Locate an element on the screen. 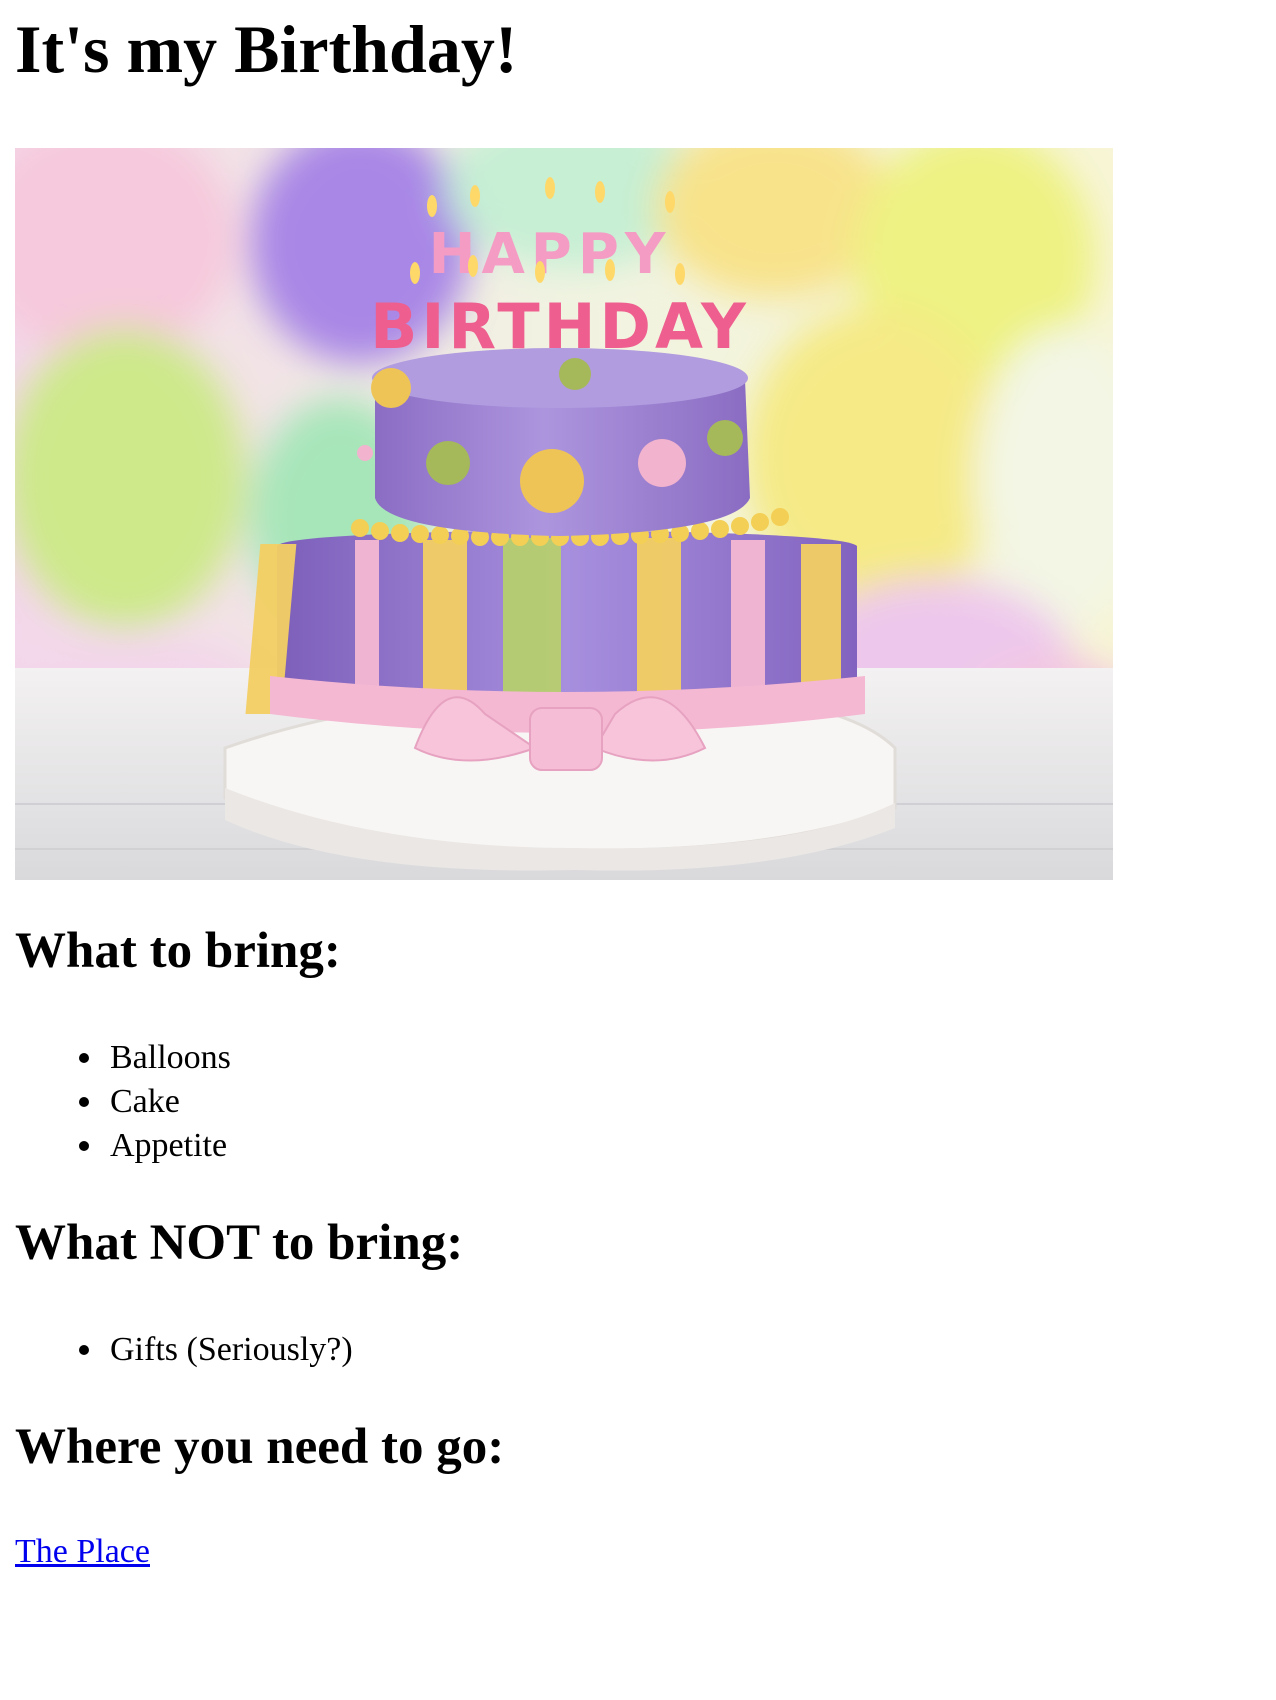  what-not-to-bring-heading: What NOT to bring: is located at coordinates (239, 1243).